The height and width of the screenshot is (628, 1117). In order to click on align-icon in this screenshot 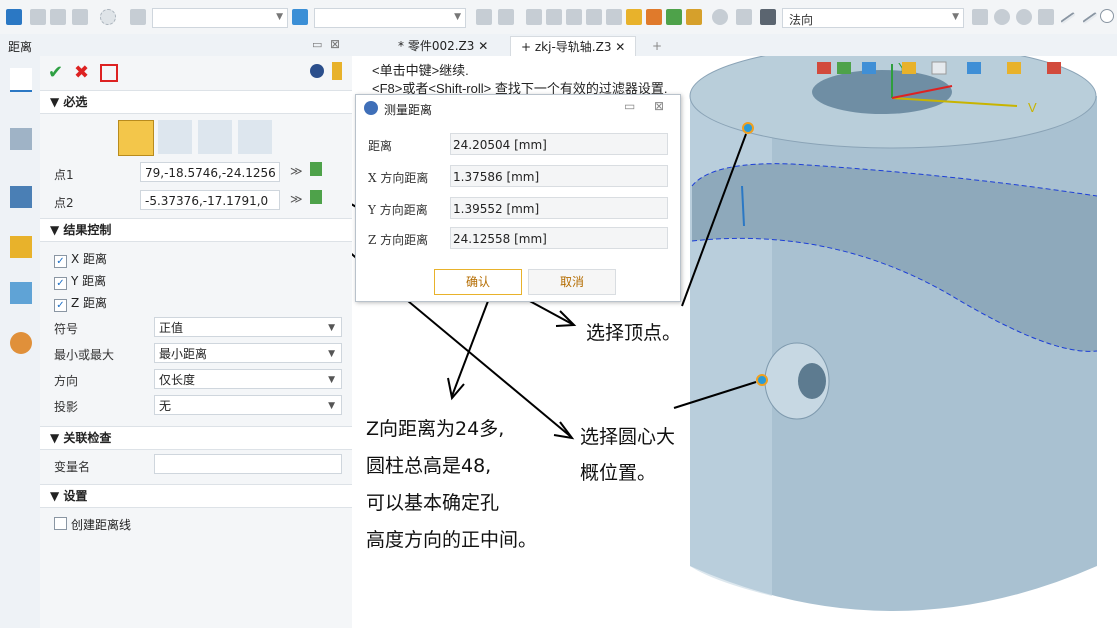, I will do `click(506, 17)`.